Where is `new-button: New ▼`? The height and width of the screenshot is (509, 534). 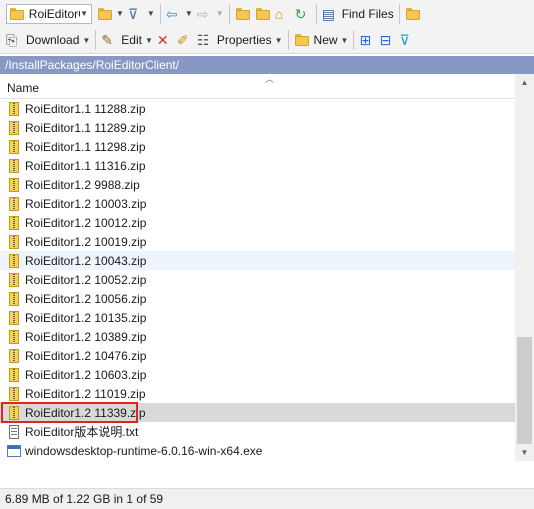 new-button: New ▼ is located at coordinates (321, 40).